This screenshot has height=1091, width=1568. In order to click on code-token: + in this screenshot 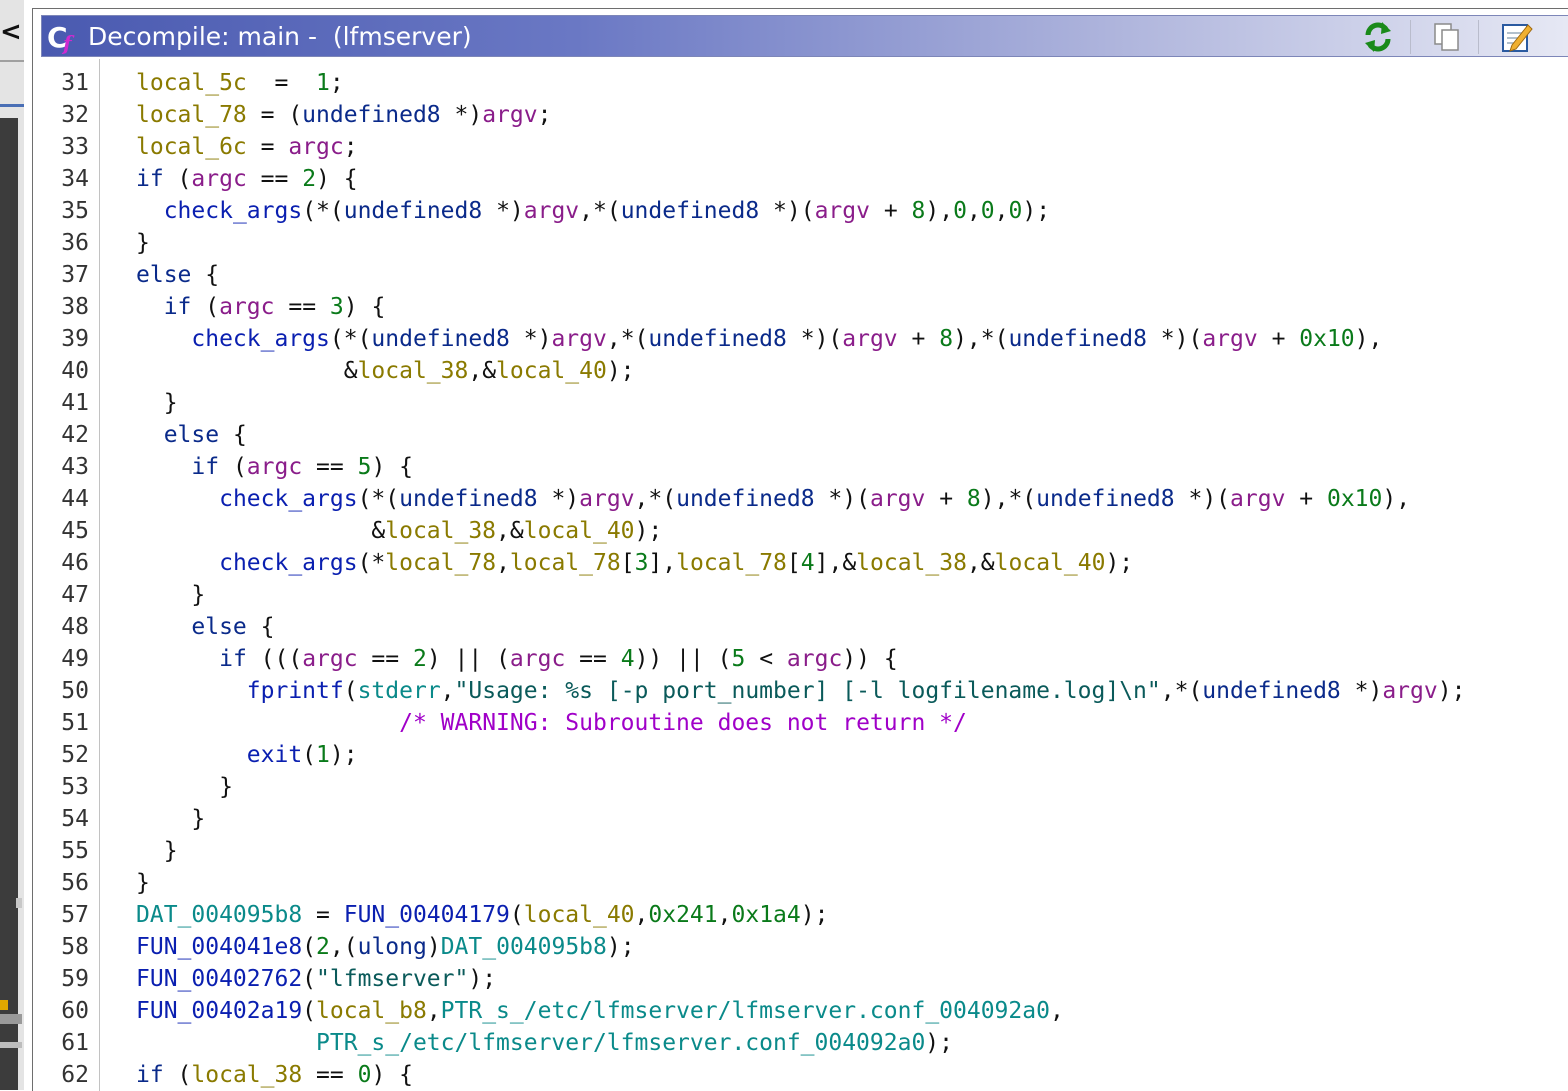, I will do `click(919, 339)`.